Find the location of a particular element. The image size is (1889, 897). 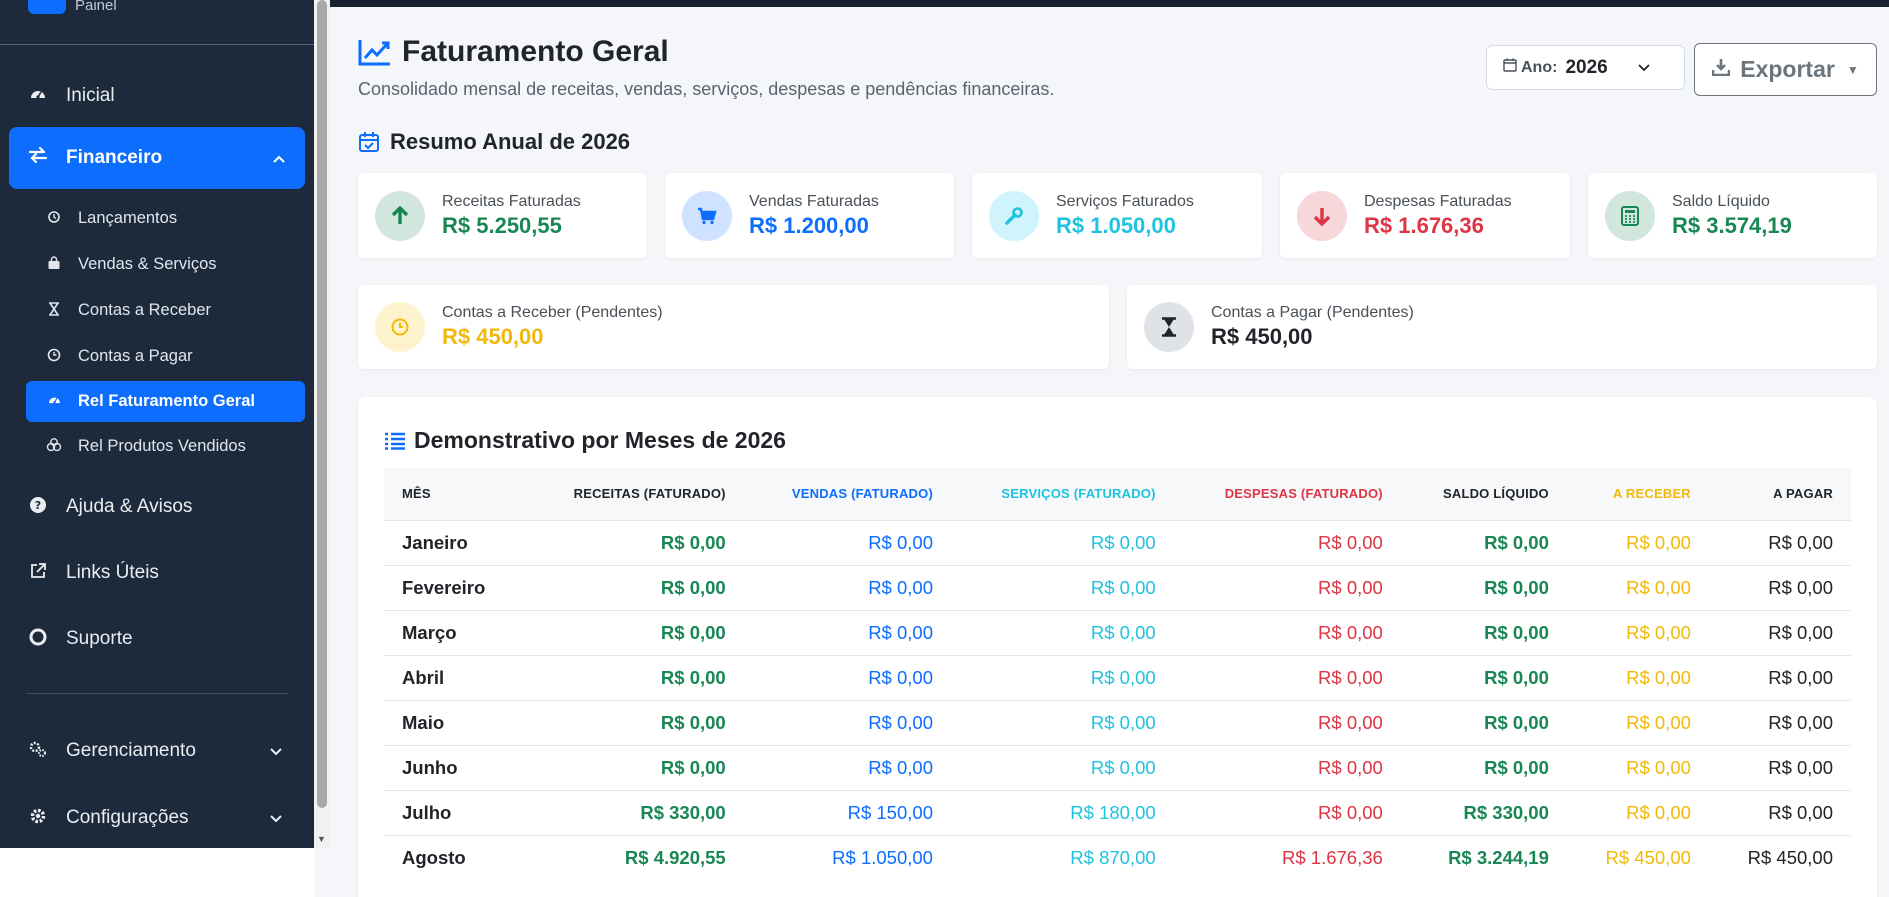

card-label: Despesas Faturadas is located at coordinates (1438, 201).